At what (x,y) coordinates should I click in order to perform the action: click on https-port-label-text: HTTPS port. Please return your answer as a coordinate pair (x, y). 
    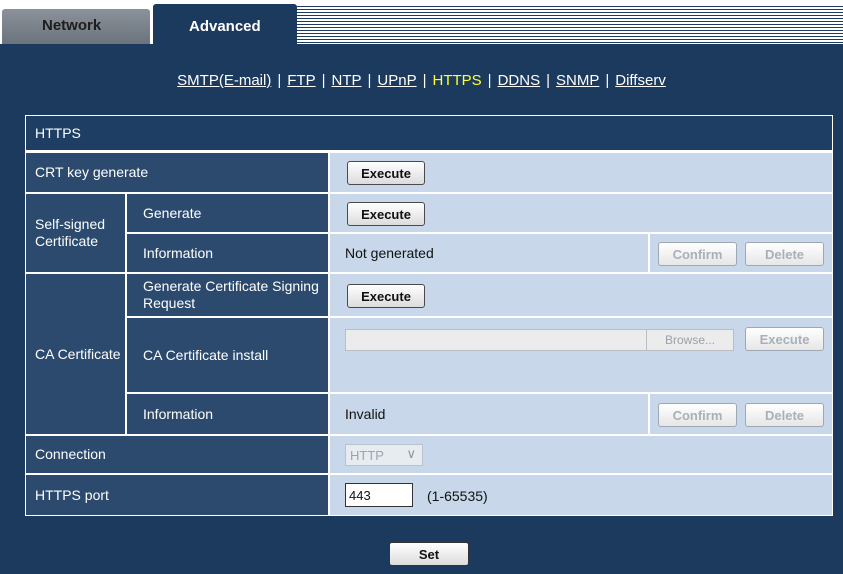
    Looking at the image, I should click on (72, 494).